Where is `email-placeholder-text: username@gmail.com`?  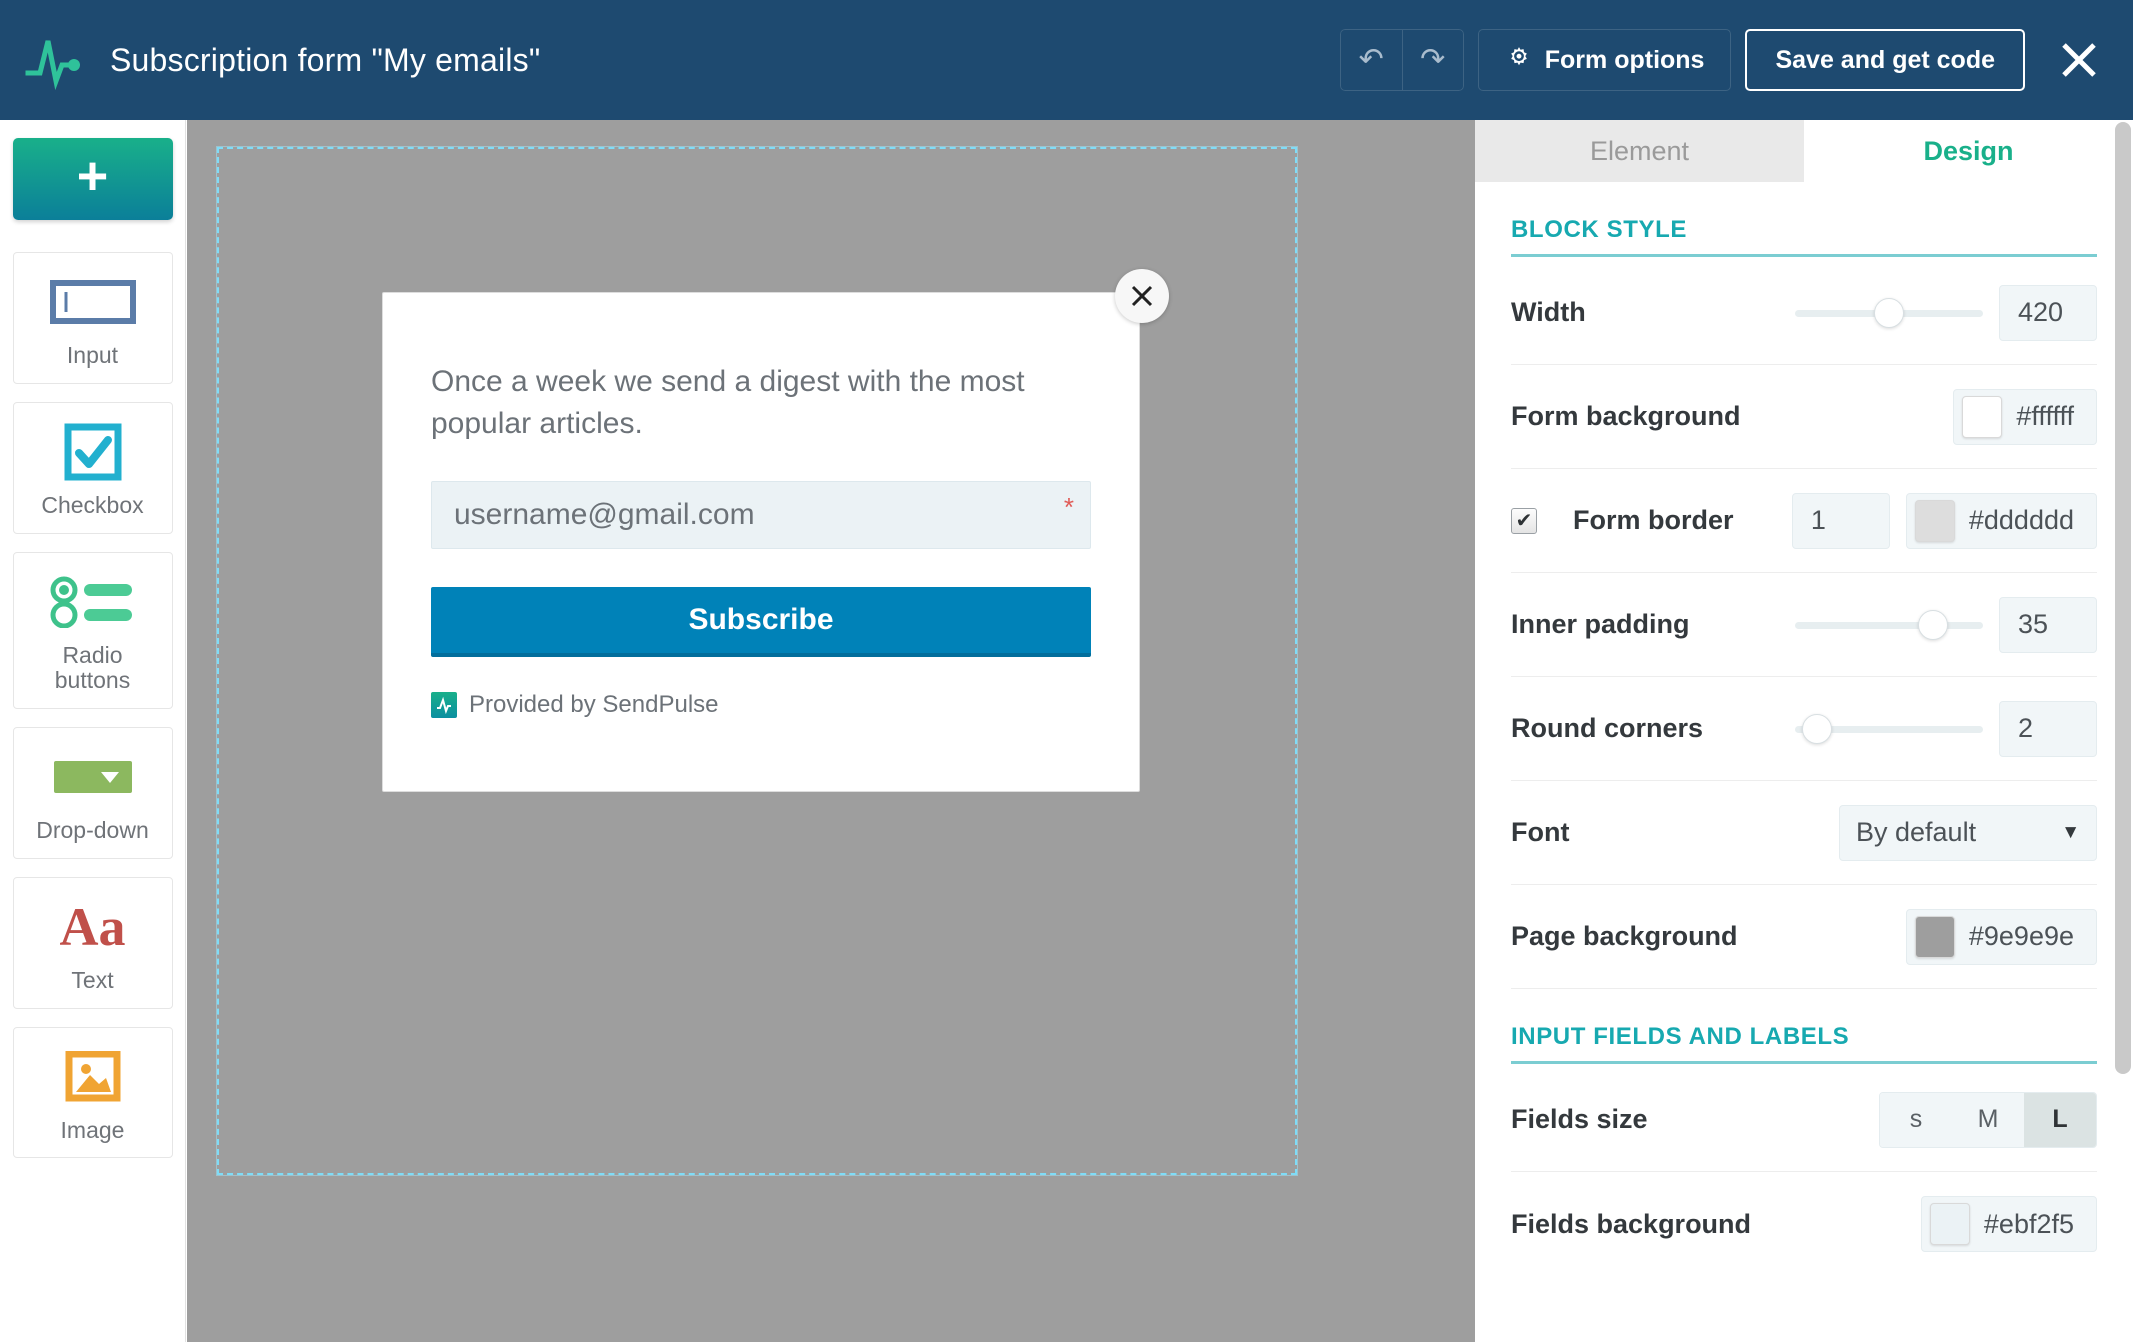 email-placeholder-text: username@gmail.com is located at coordinates (604, 514).